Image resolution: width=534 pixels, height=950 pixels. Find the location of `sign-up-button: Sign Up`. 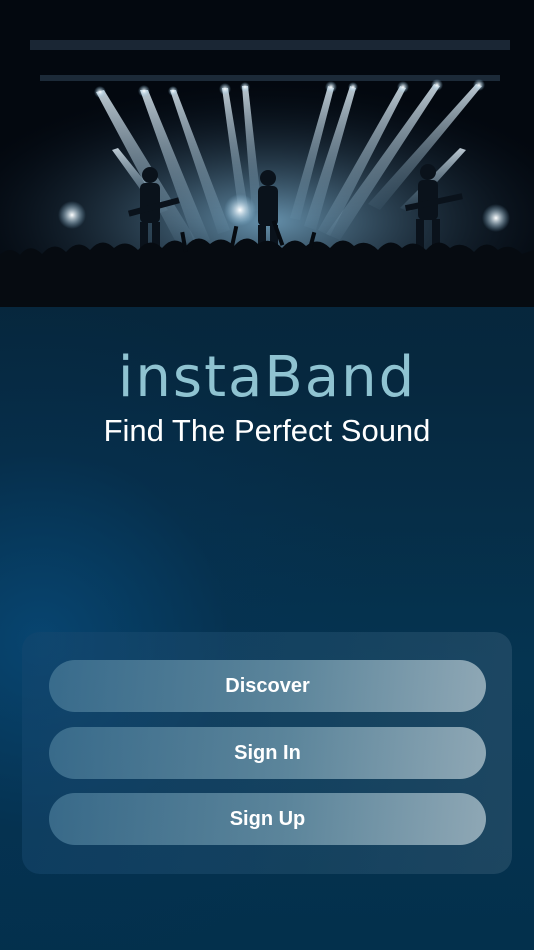

sign-up-button: Sign Up is located at coordinates (267, 819).